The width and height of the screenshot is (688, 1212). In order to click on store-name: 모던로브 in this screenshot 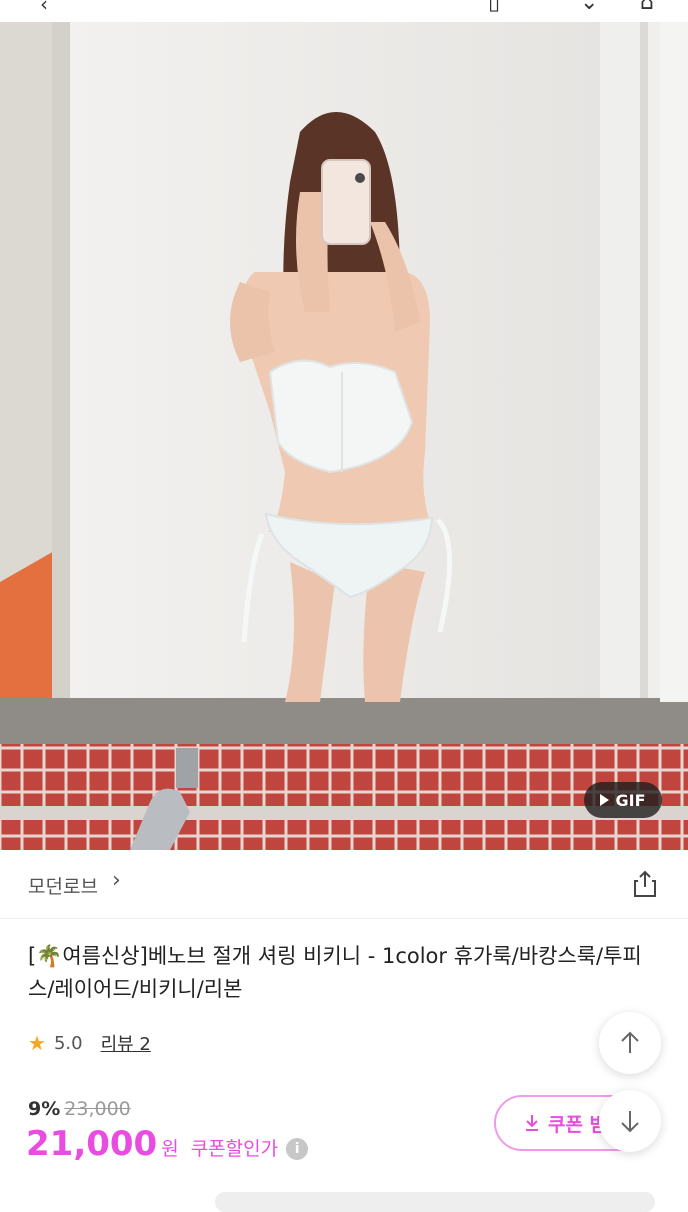, I will do `click(63, 885)`.